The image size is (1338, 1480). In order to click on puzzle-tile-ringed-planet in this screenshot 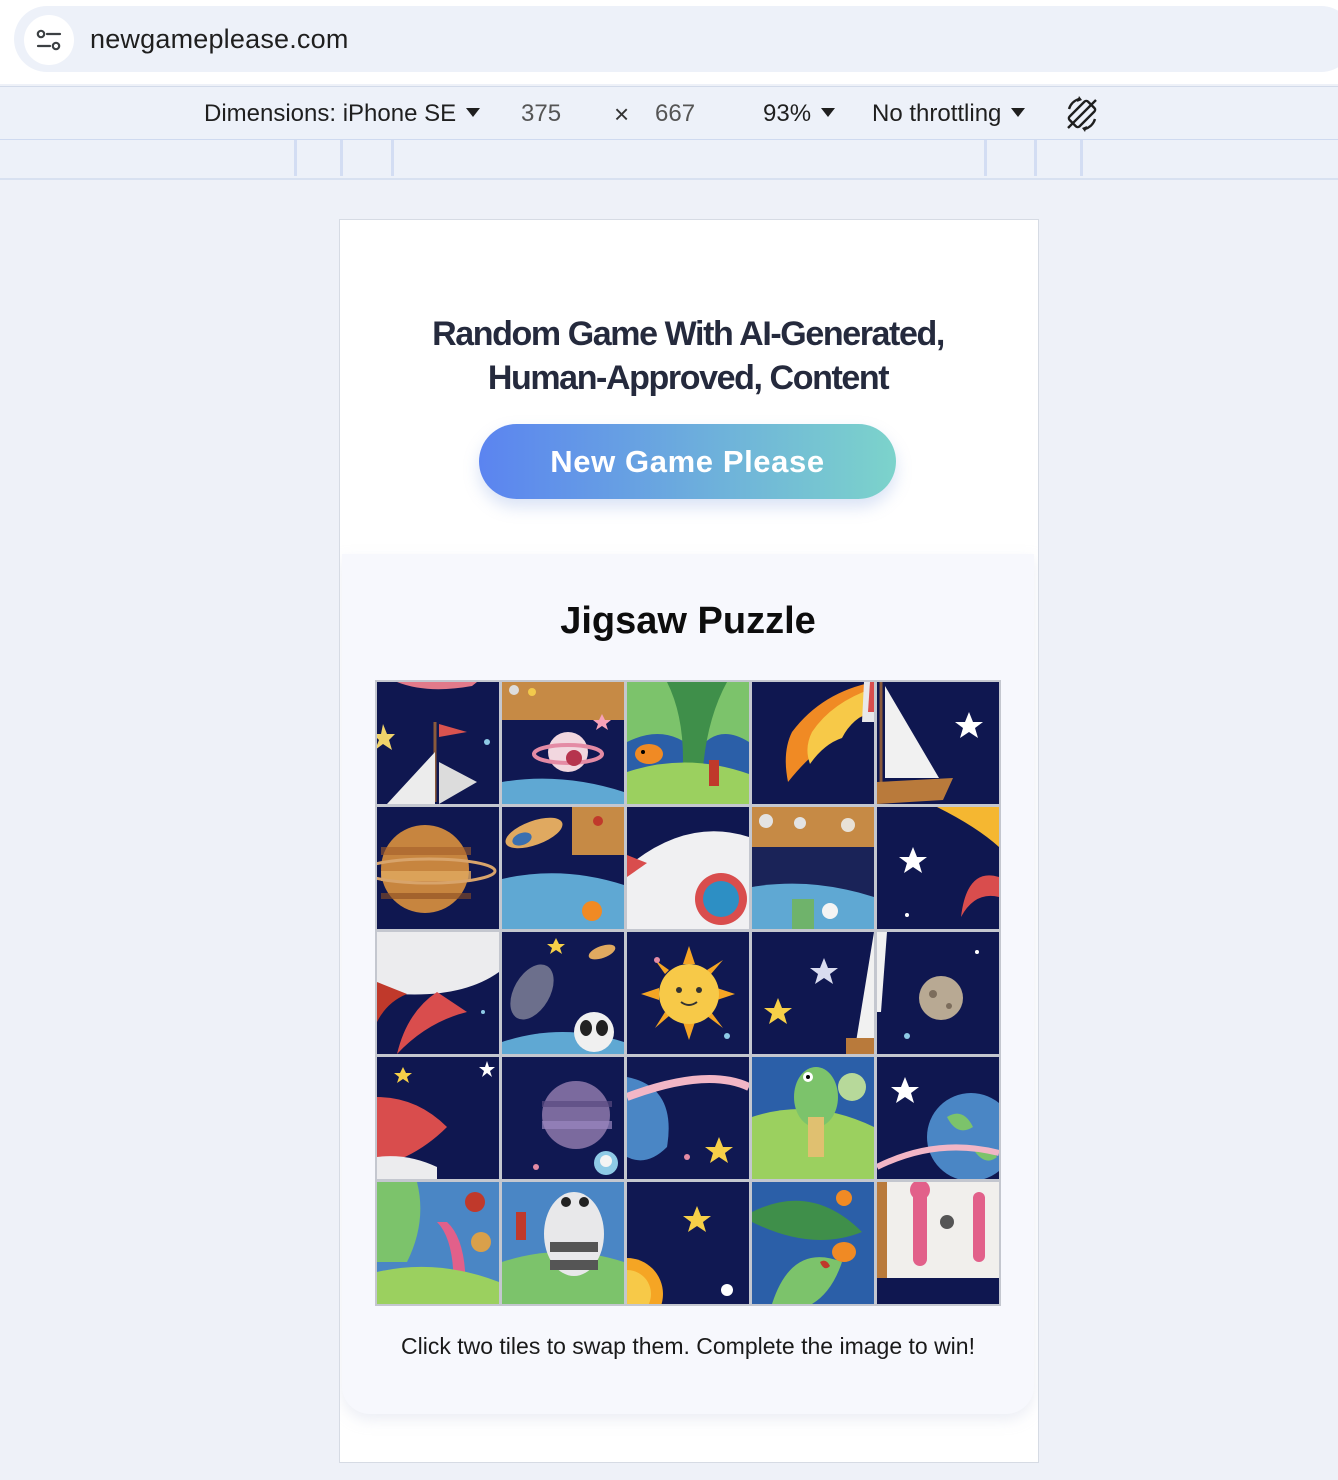, I will do `click(688, 1118)`.